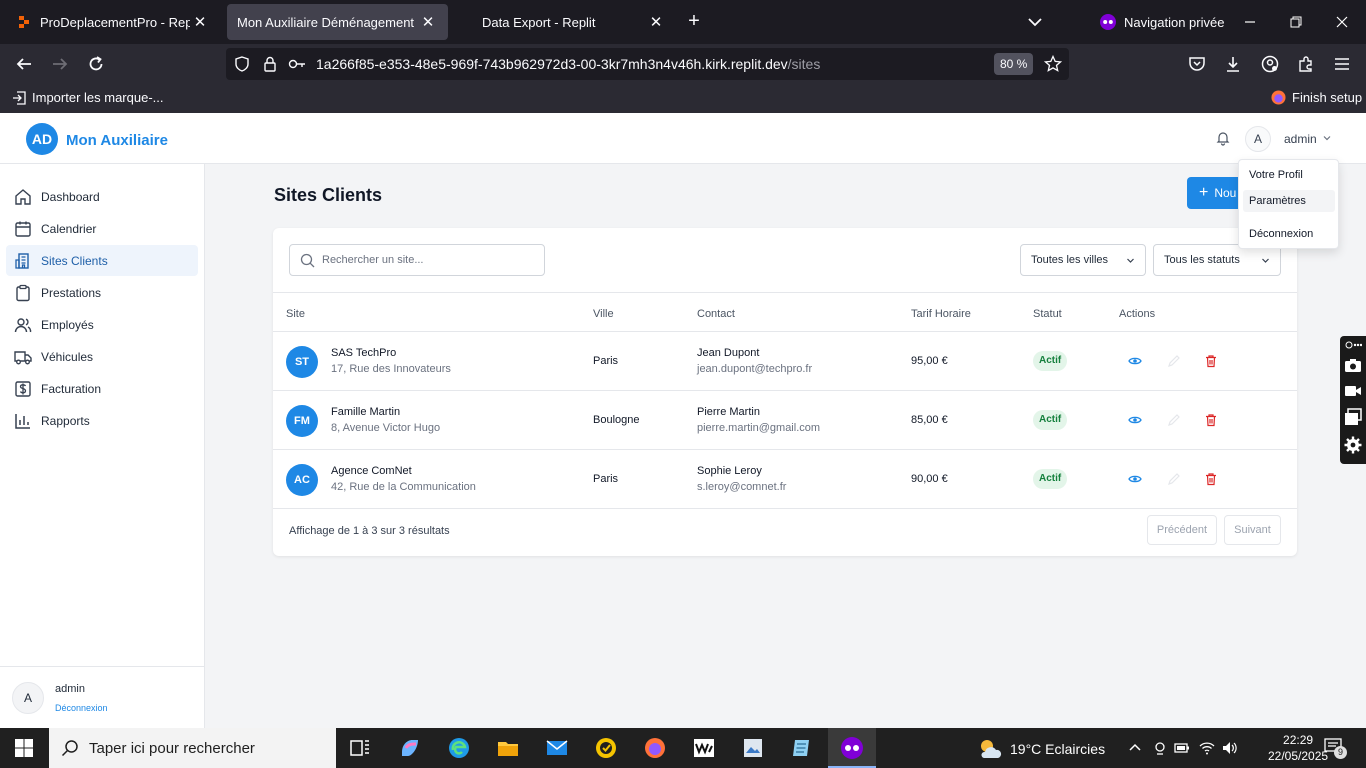 The height and width of the screenshot is (768, 1366). What do you see at coordinates (270, 64) in the screenshot?
I see `lock-icon` at bounding box center [270, 64].